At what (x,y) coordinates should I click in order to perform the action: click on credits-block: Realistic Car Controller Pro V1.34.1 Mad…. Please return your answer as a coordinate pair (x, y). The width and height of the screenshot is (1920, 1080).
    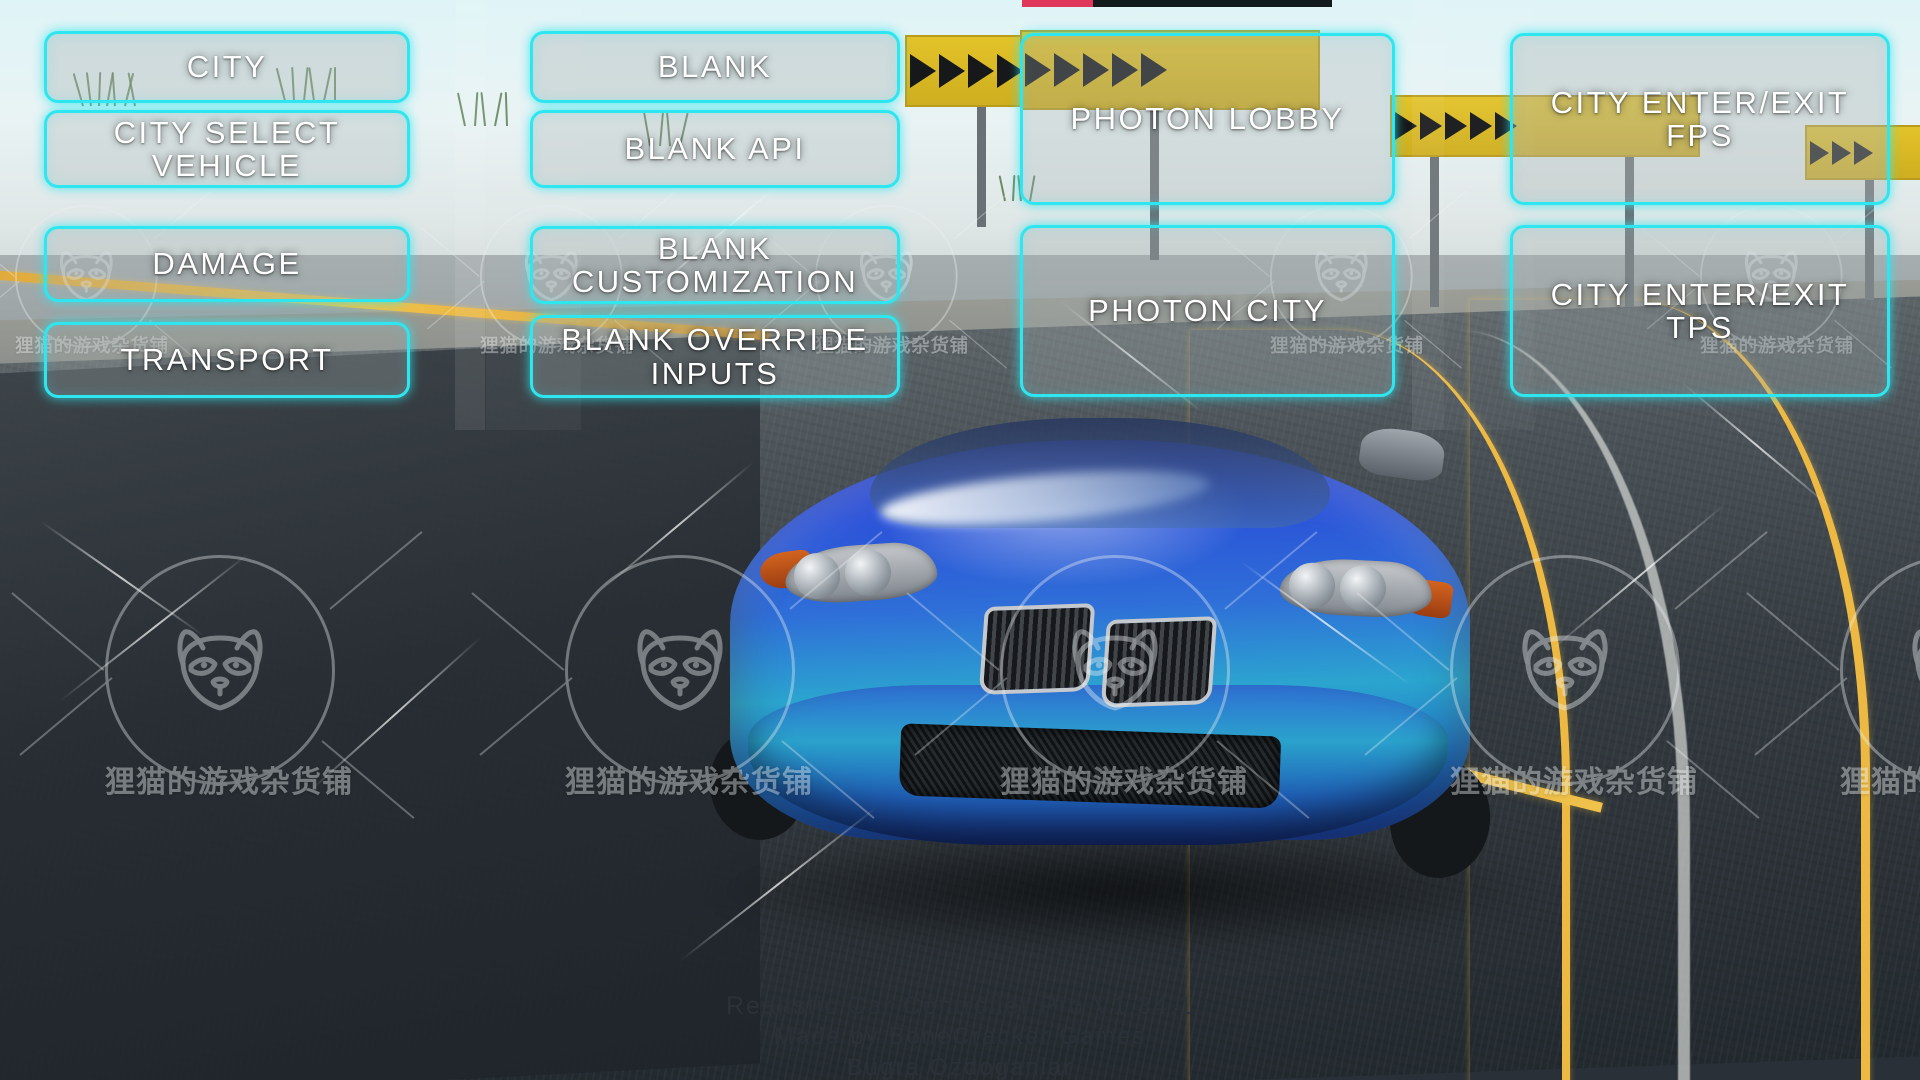
    Looking at the image, I should click on (960, 1035).